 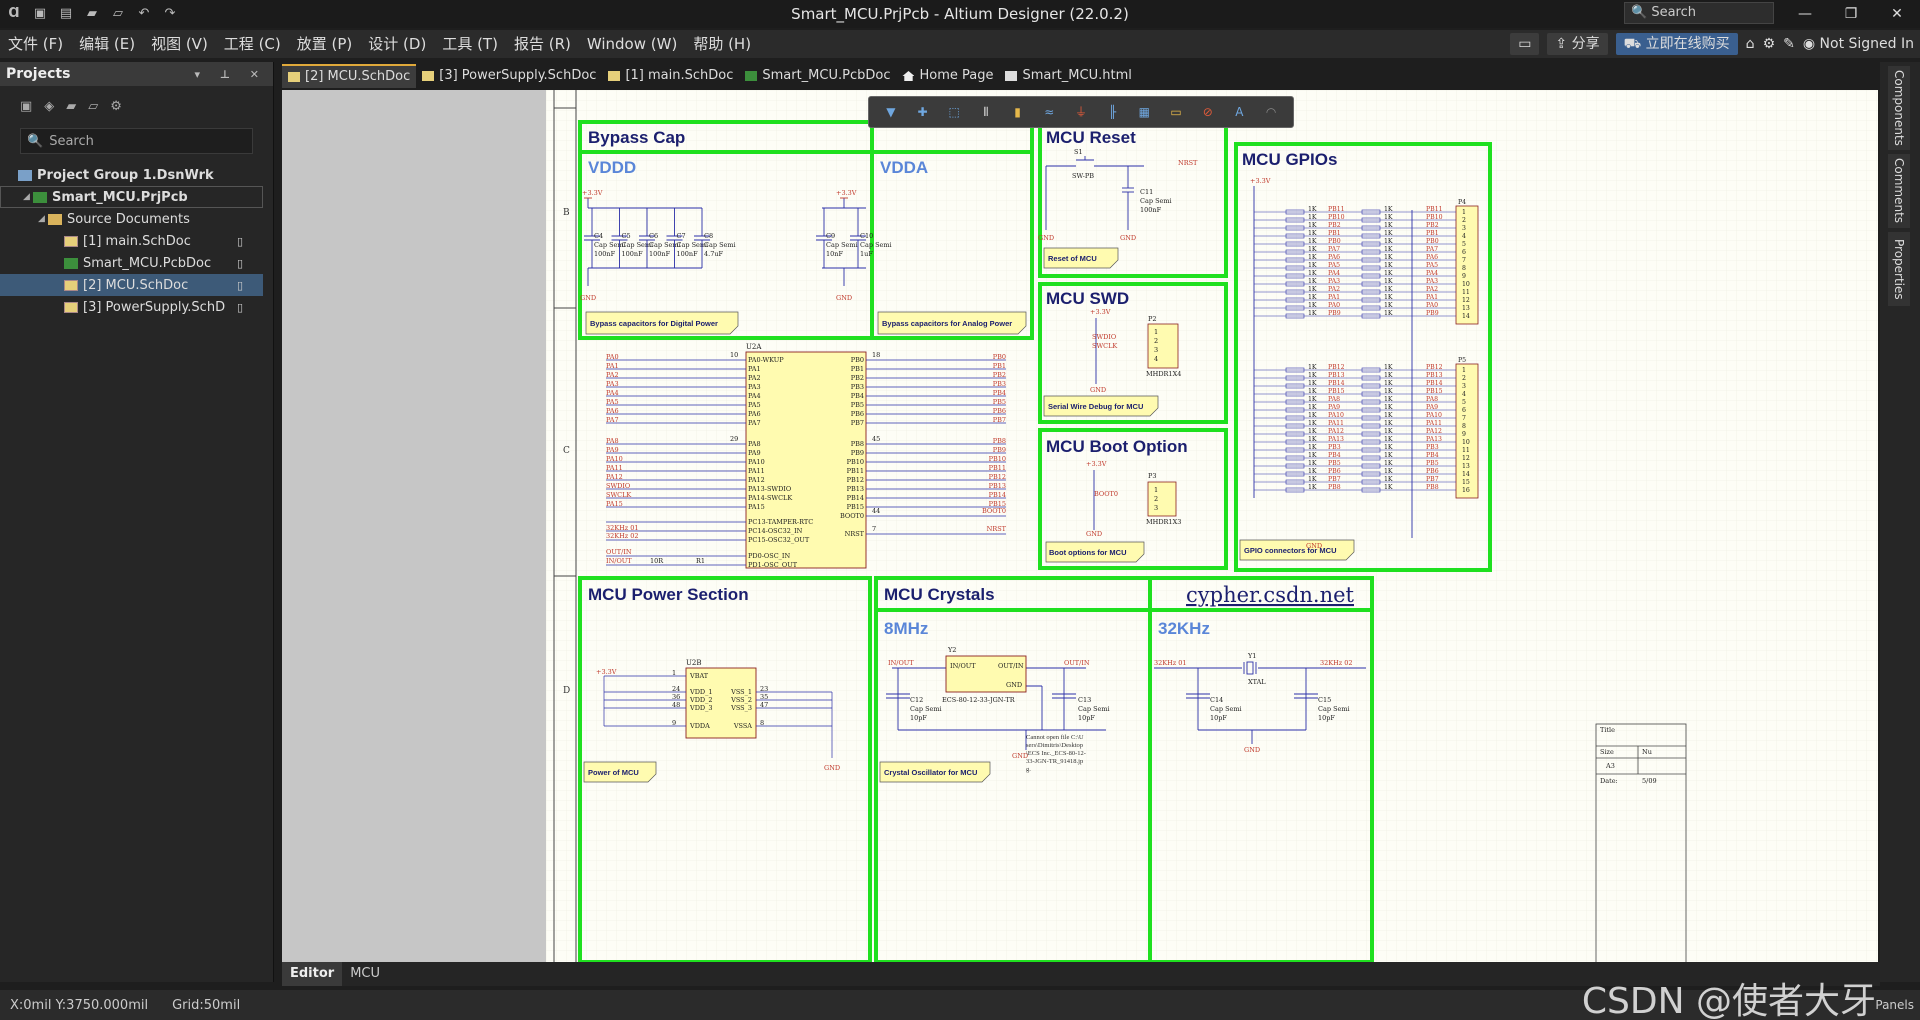 I want to click on tab-pcbdoc: Smart_MCU.PcbDoc, so click(x=817, y=76).